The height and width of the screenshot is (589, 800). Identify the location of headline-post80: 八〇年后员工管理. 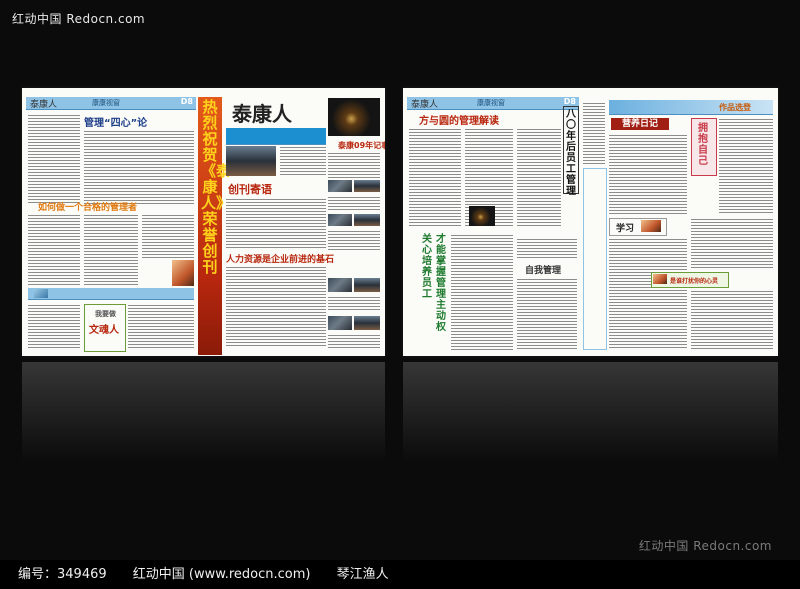
(571, 153).